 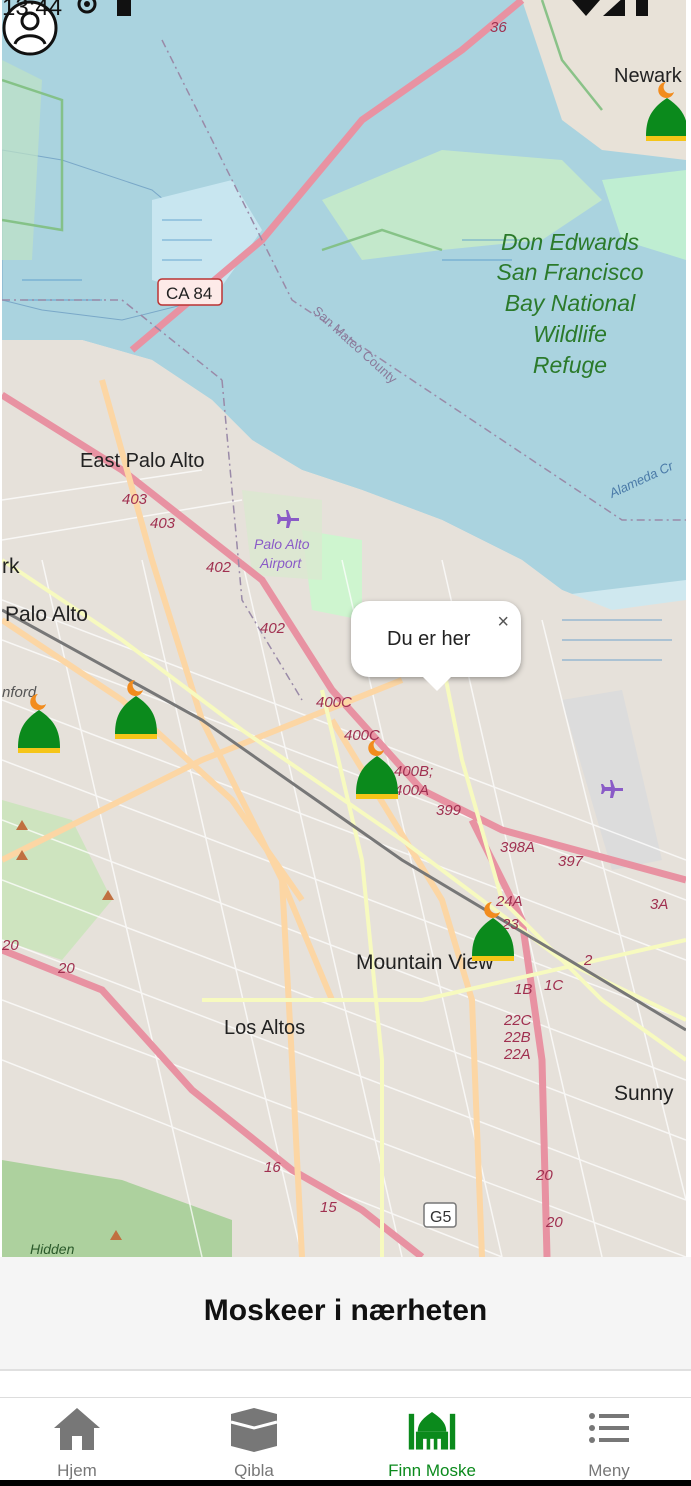 What do you see at coordinates (659, 904) in the screenshot?
I see `svg-text: 3A` at bounding box center [659, 904].